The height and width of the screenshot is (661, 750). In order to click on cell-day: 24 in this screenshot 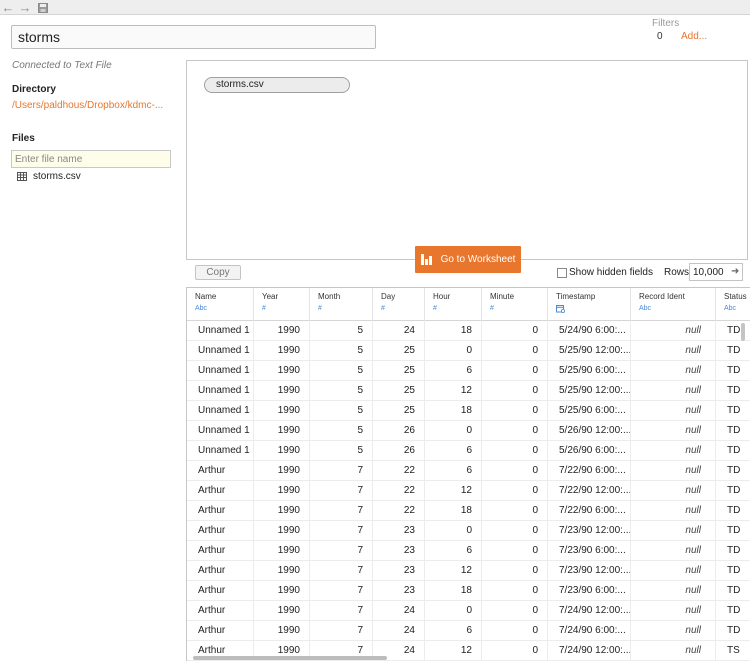, I will do `click(399, 331)`.